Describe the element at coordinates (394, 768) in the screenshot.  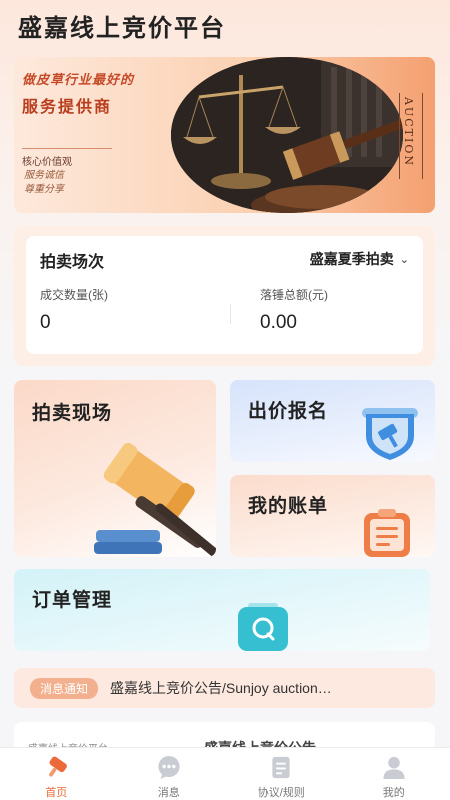
I see `profile-icon` at that location.